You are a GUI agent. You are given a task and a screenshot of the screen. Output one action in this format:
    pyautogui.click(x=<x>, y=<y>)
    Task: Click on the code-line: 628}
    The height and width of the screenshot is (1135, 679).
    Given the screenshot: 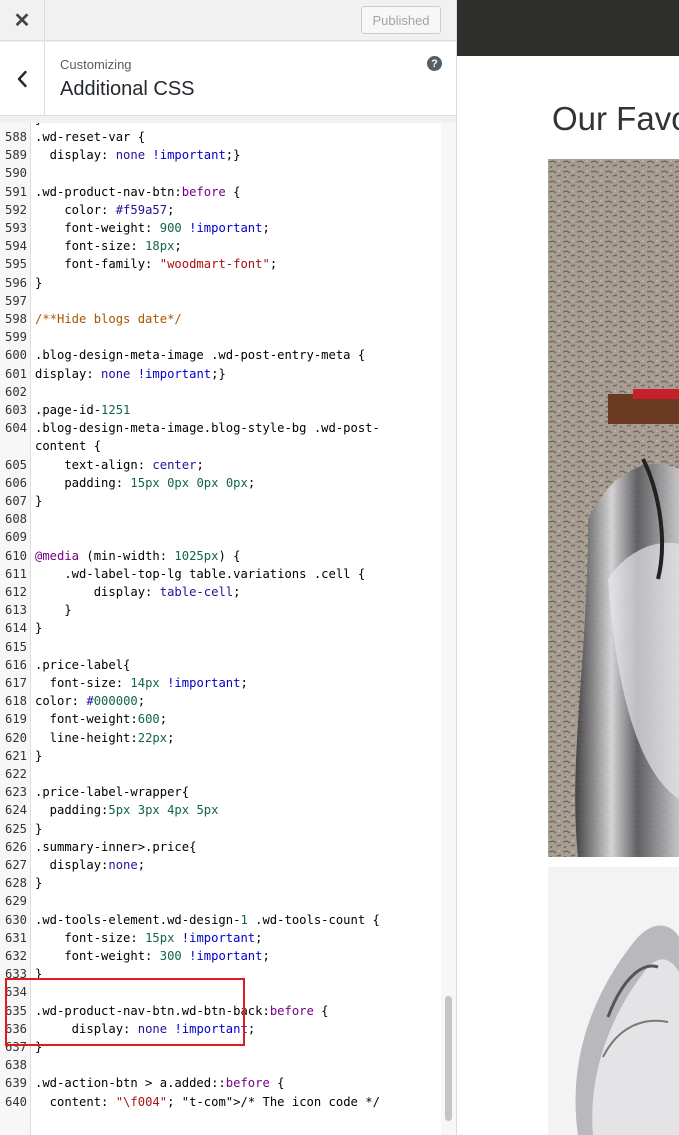 What is the action you would take?
    pyautogui.click(x=220, y=883)
    